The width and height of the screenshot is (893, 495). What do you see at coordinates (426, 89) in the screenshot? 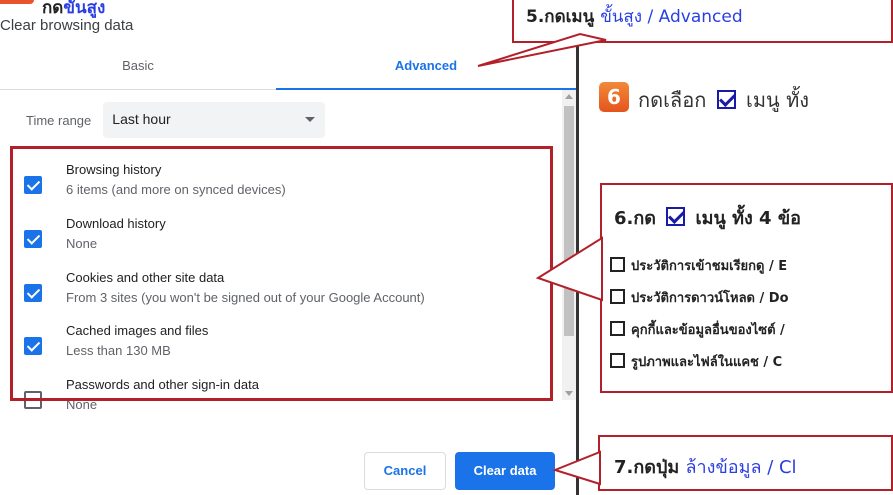
I see `active-tab-indicator` at bounding box center [426, 89].